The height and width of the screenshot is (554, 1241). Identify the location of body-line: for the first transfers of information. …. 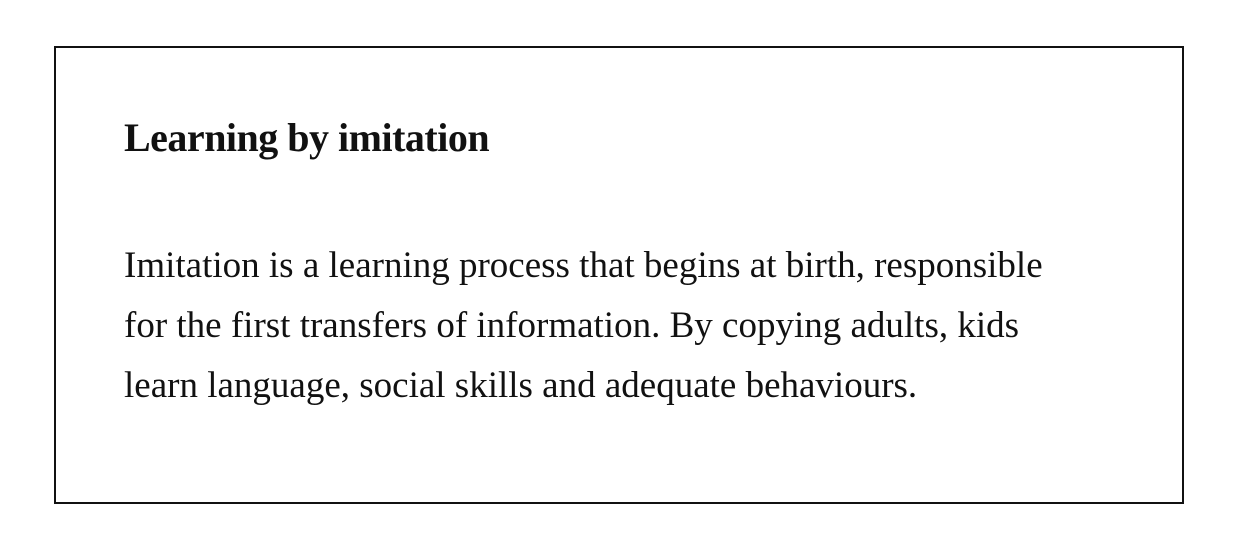
(572, 325).